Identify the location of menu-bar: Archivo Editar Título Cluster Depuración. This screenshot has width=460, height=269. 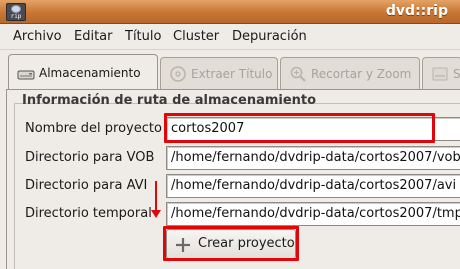
(230, 37).